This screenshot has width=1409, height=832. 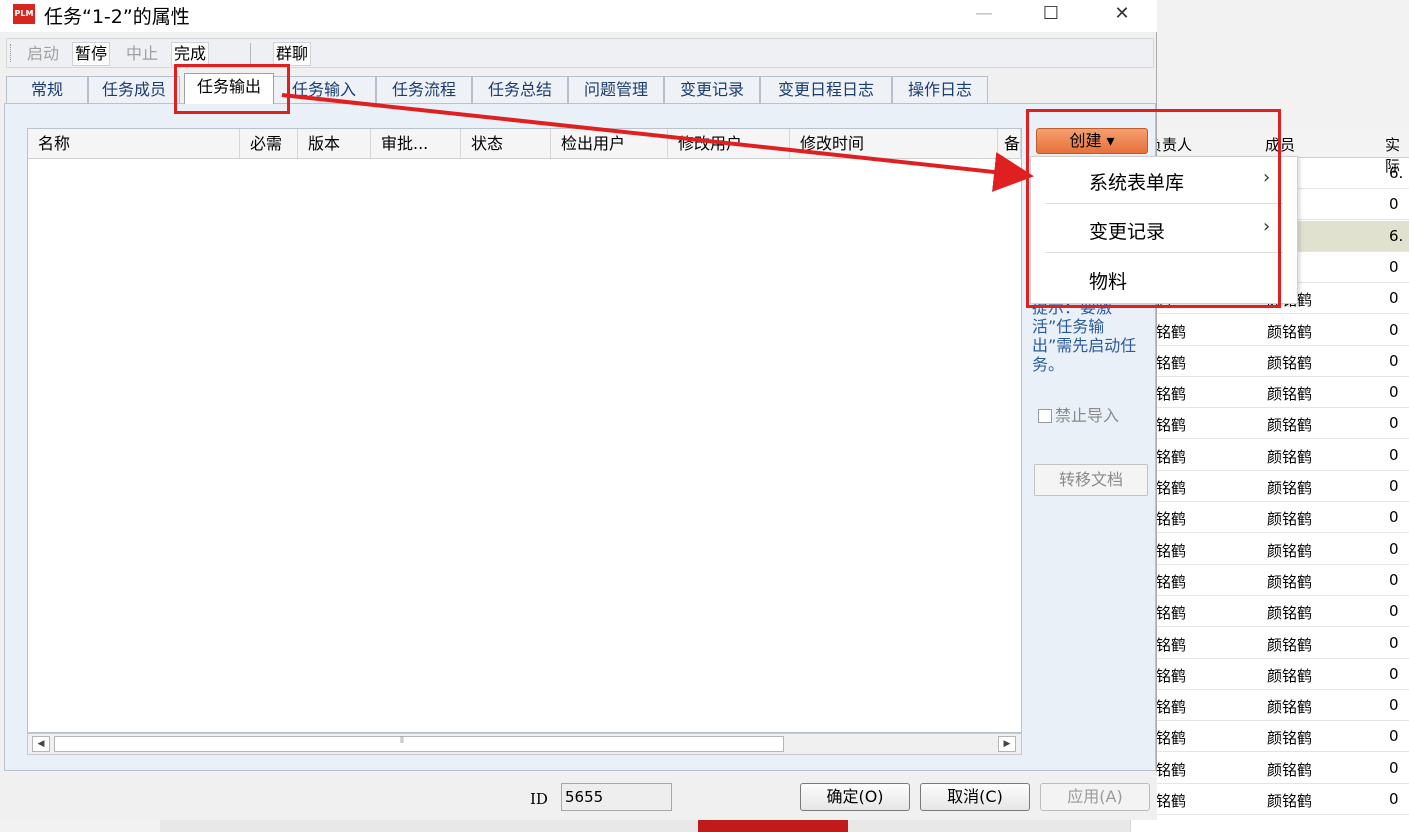 What do you see at coordinates (609, 143) in the screenshot?
I see `col-checkout-user: 检出用户` at bounding box center [609, 143].